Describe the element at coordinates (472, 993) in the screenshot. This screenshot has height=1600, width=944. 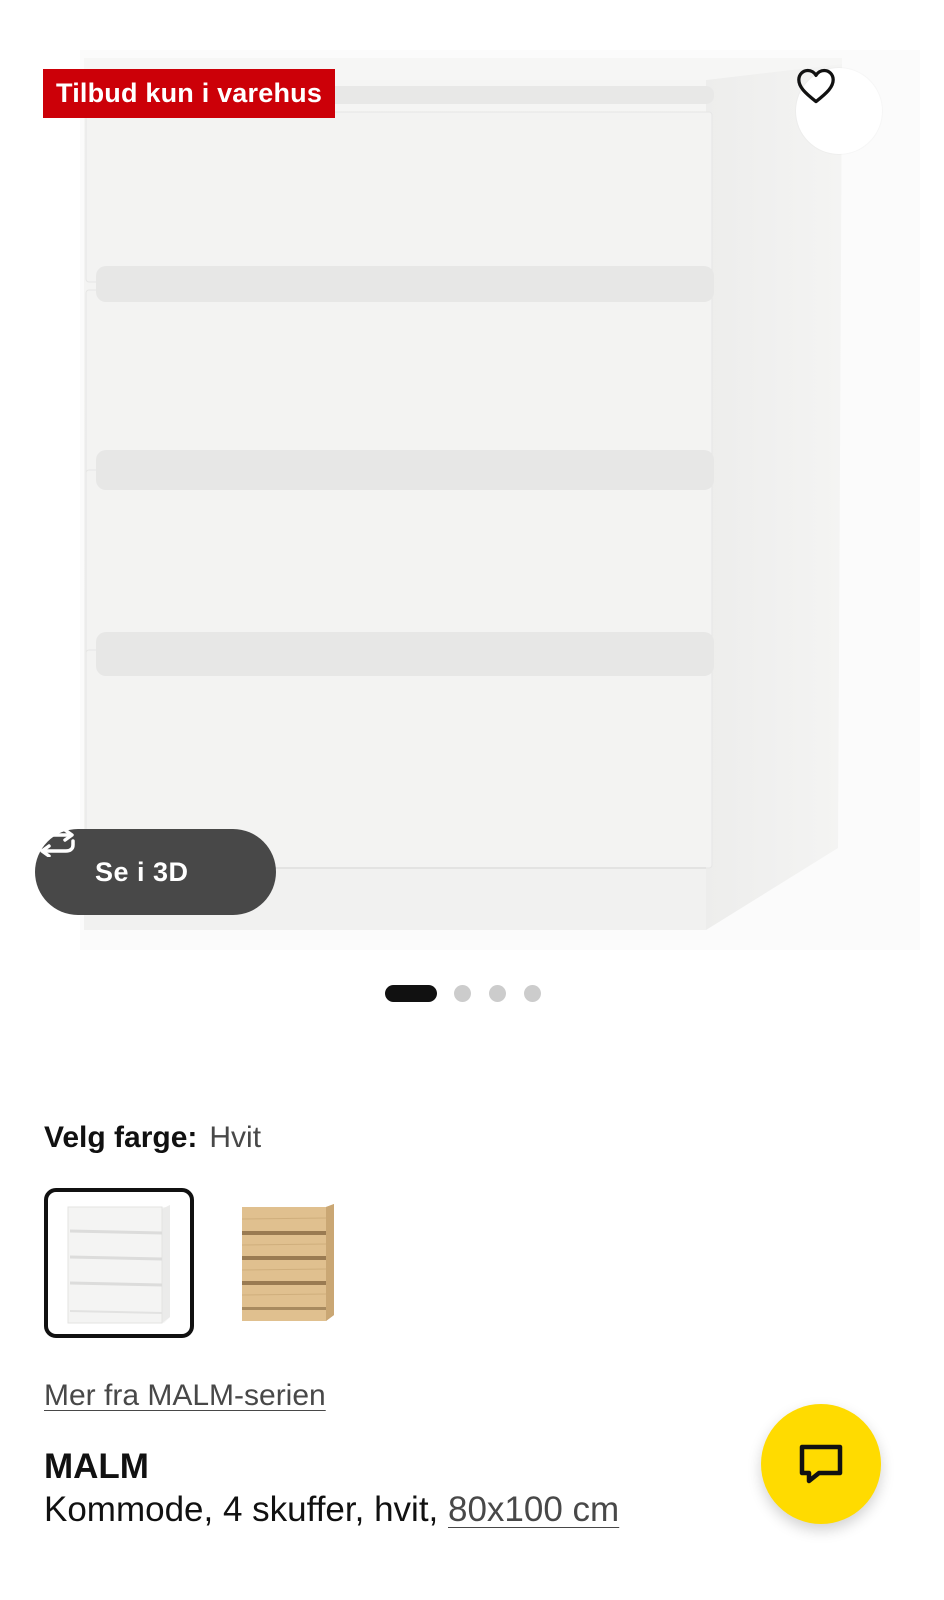
I see `carousel-indicator` at that location.